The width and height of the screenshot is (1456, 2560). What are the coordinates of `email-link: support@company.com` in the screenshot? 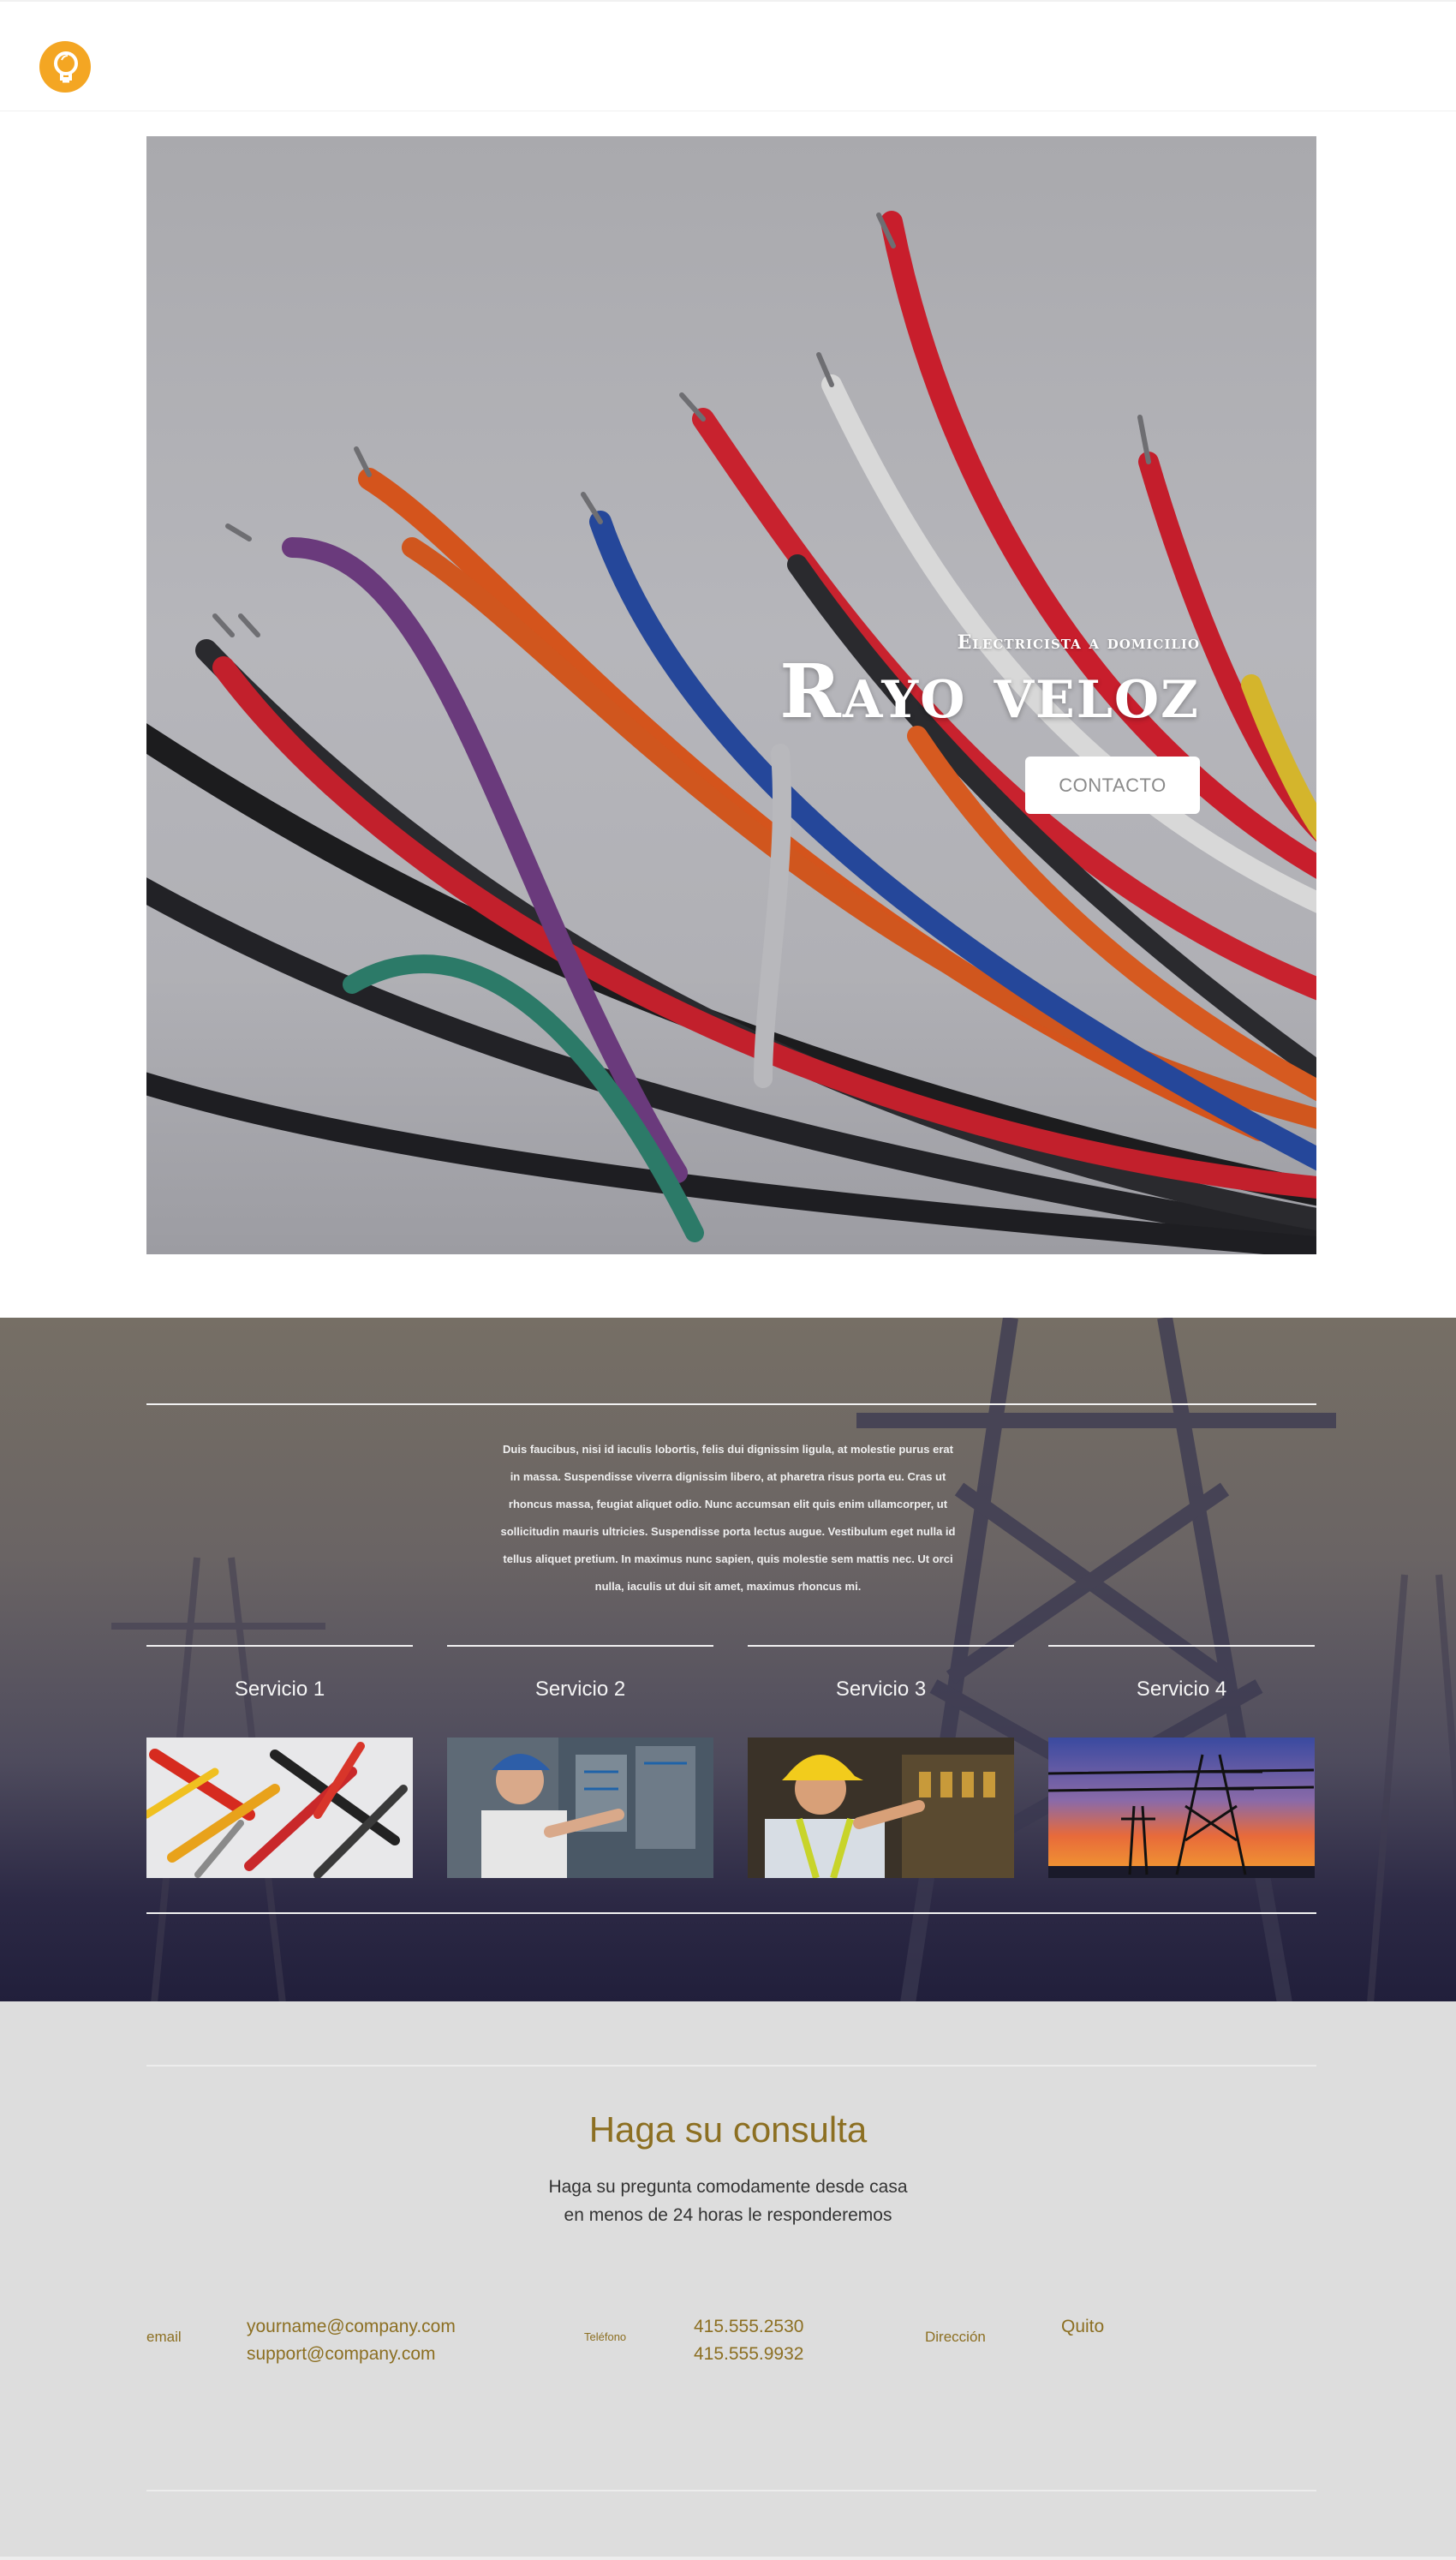 It's located at (351, 2354).